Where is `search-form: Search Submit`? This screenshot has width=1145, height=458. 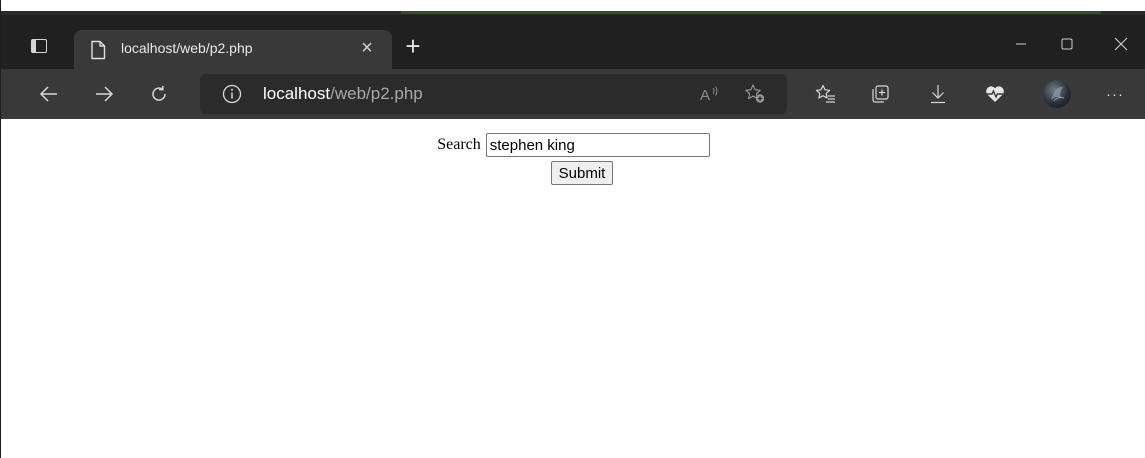 search-form: Search Submit is located at coordinates (573, 158).